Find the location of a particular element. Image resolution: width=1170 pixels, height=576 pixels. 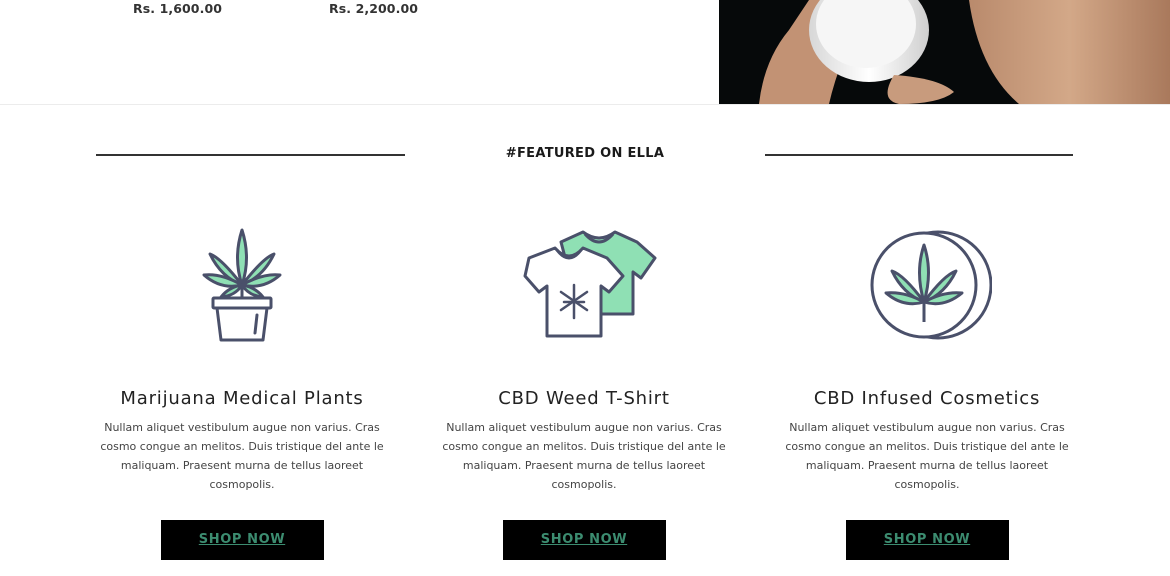

heading-rule-right is located at coordinates (919, 155).